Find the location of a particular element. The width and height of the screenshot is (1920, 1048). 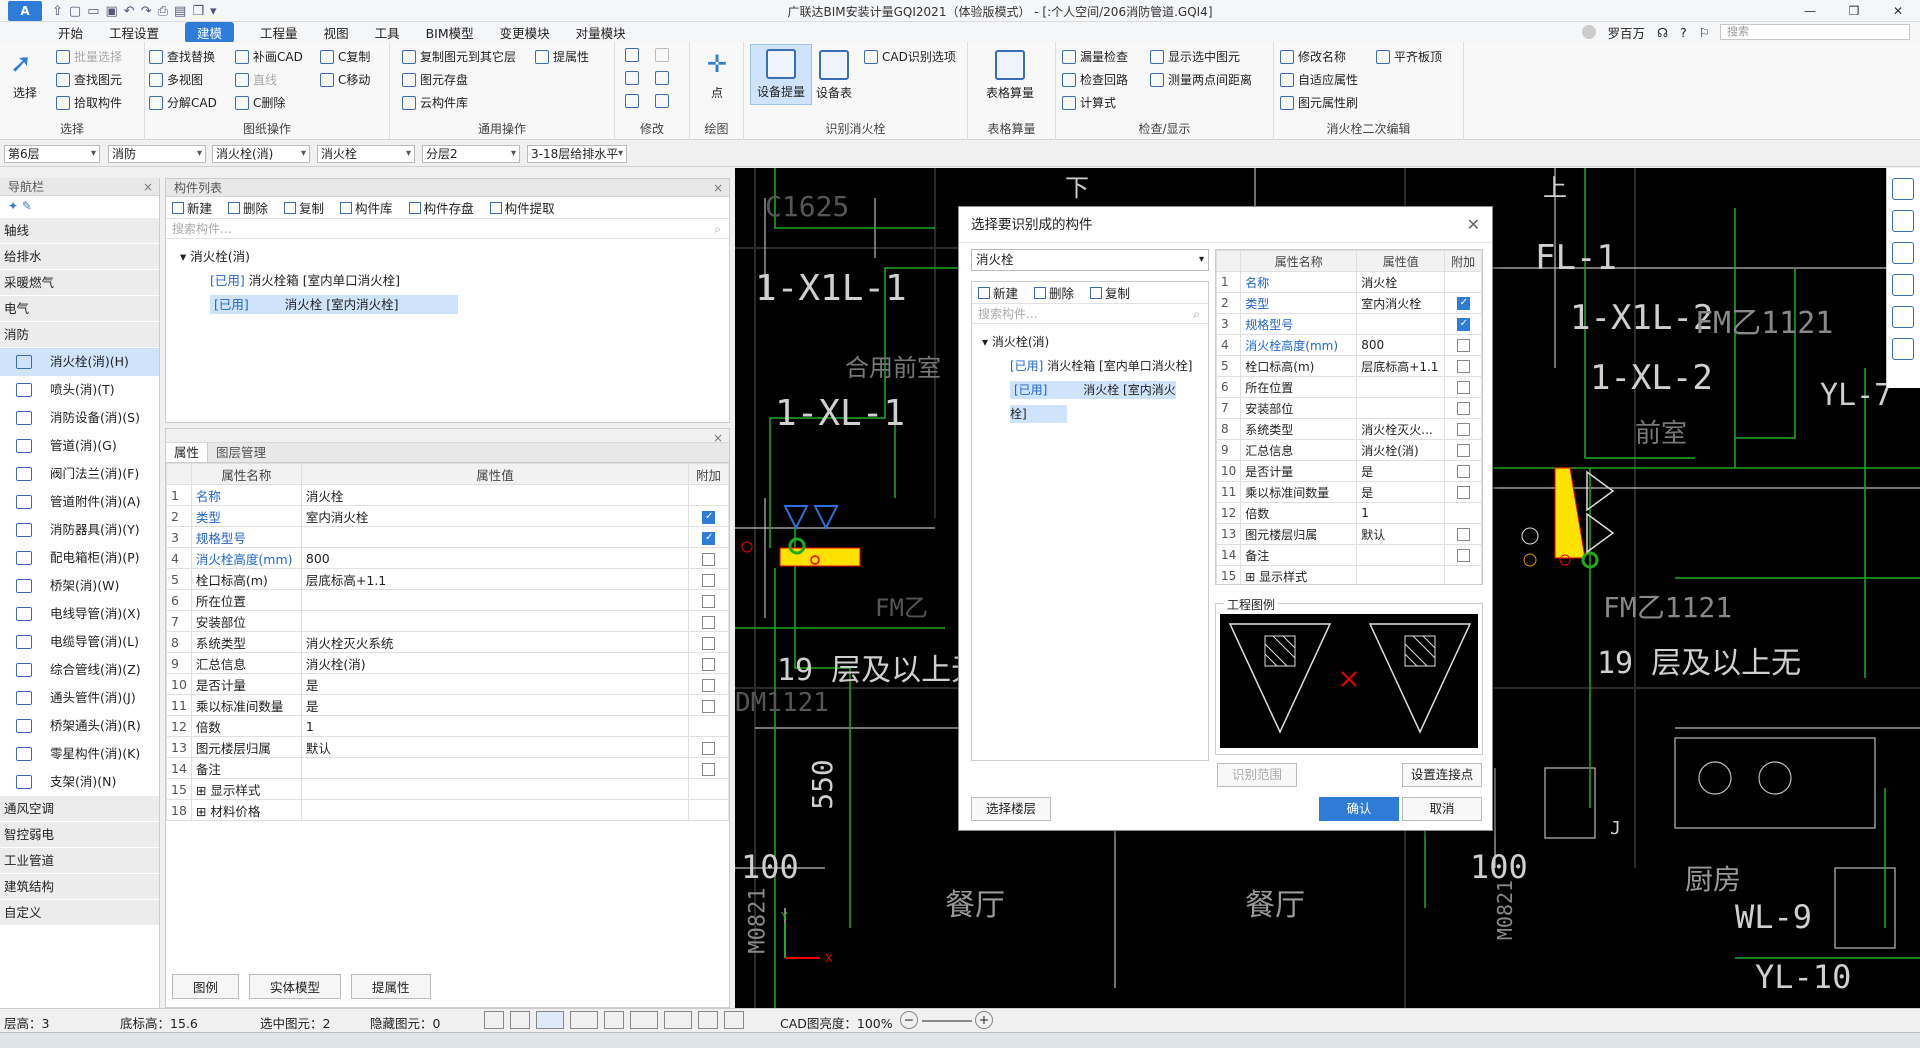

table-row: 14 备注 is located at coordinates (1349, 555).